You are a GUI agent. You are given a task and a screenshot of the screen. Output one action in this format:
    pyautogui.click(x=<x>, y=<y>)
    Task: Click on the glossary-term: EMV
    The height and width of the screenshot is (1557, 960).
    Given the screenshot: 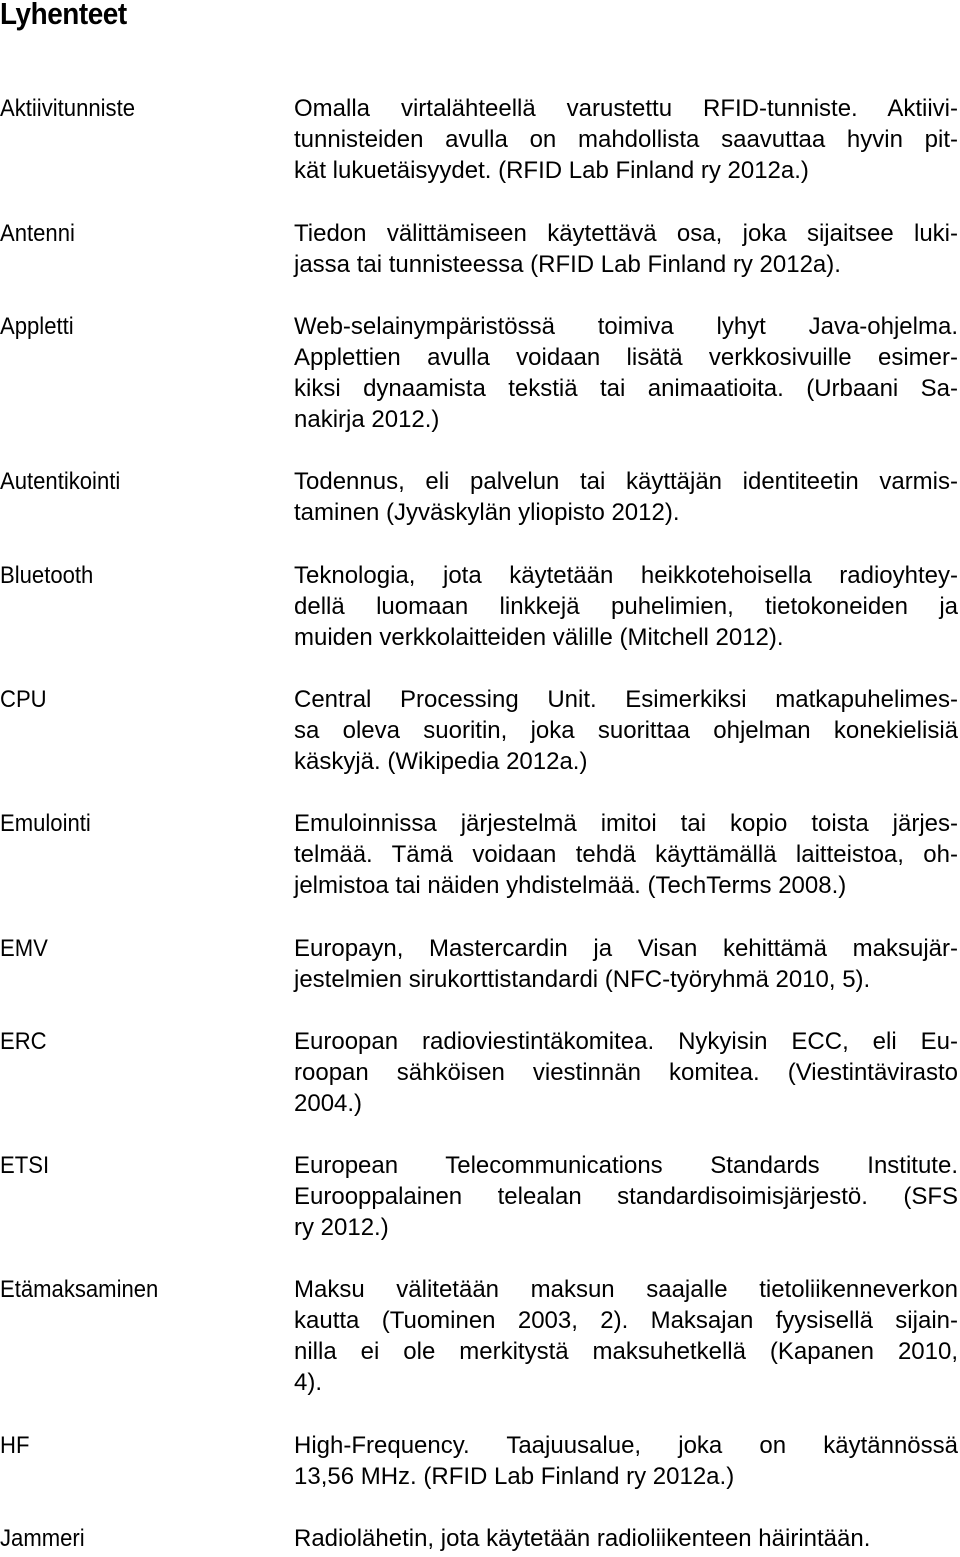 What is the action you would take?
    pyautogui.click(x=24, y=948)
    